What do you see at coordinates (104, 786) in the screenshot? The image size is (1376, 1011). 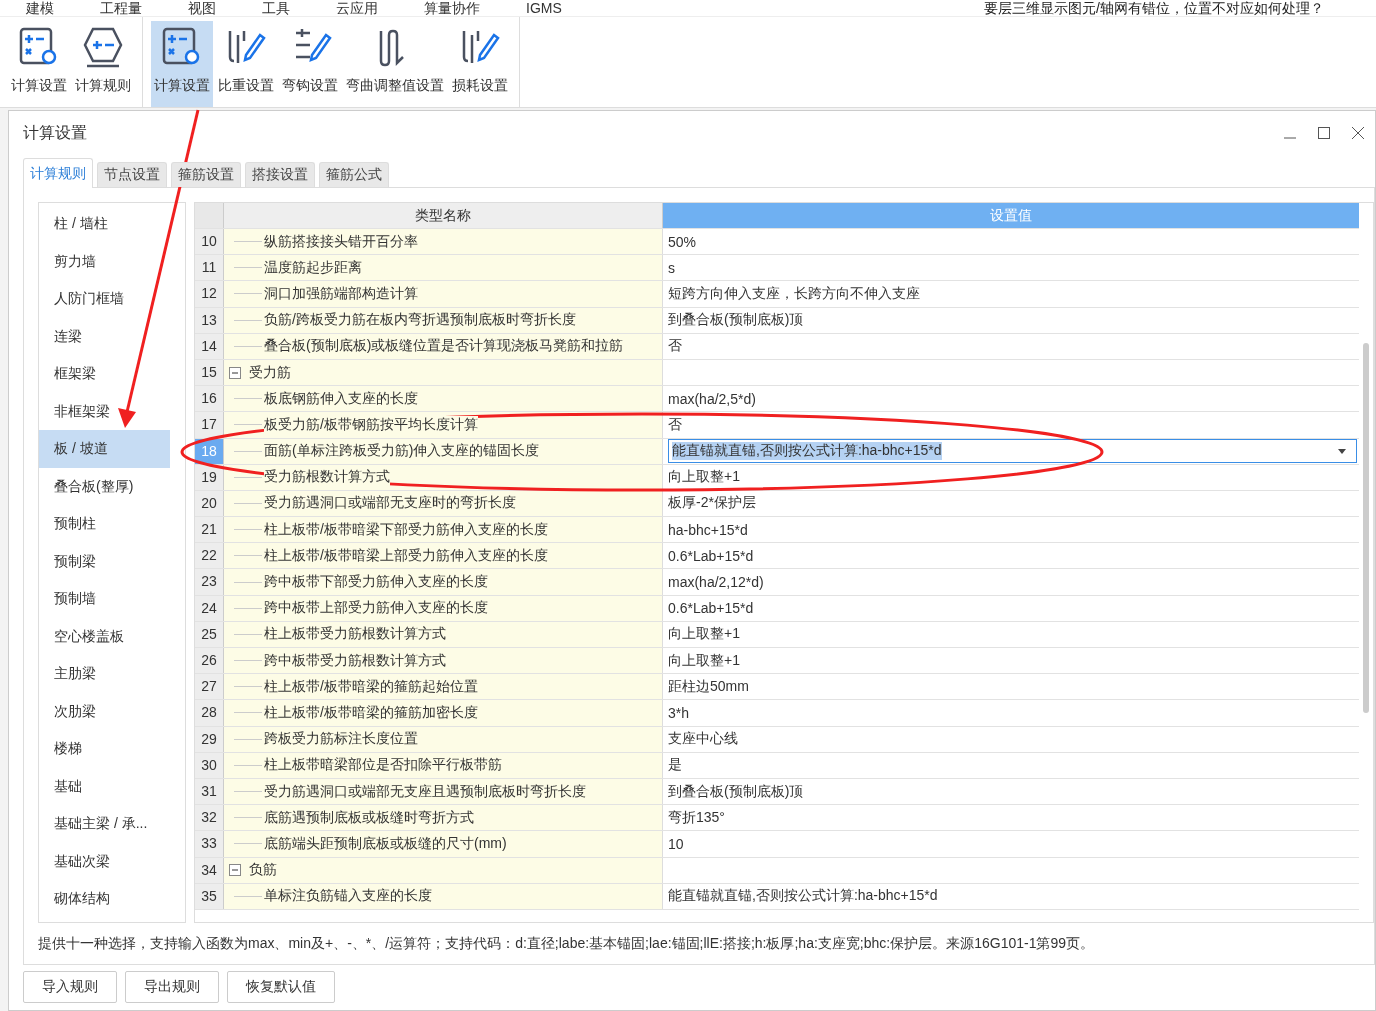 I see `category-item: 基础` at bounding box center [104, 786].